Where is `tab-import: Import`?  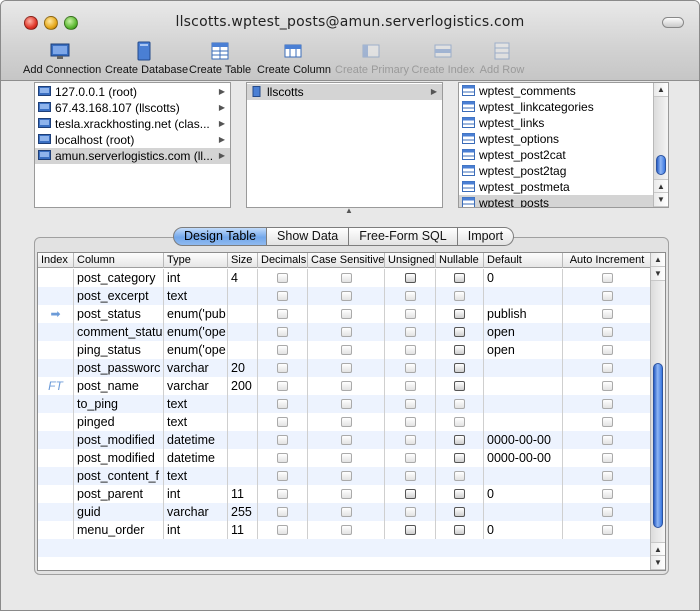
tab-import: Import is located at coordinates (486, 236).